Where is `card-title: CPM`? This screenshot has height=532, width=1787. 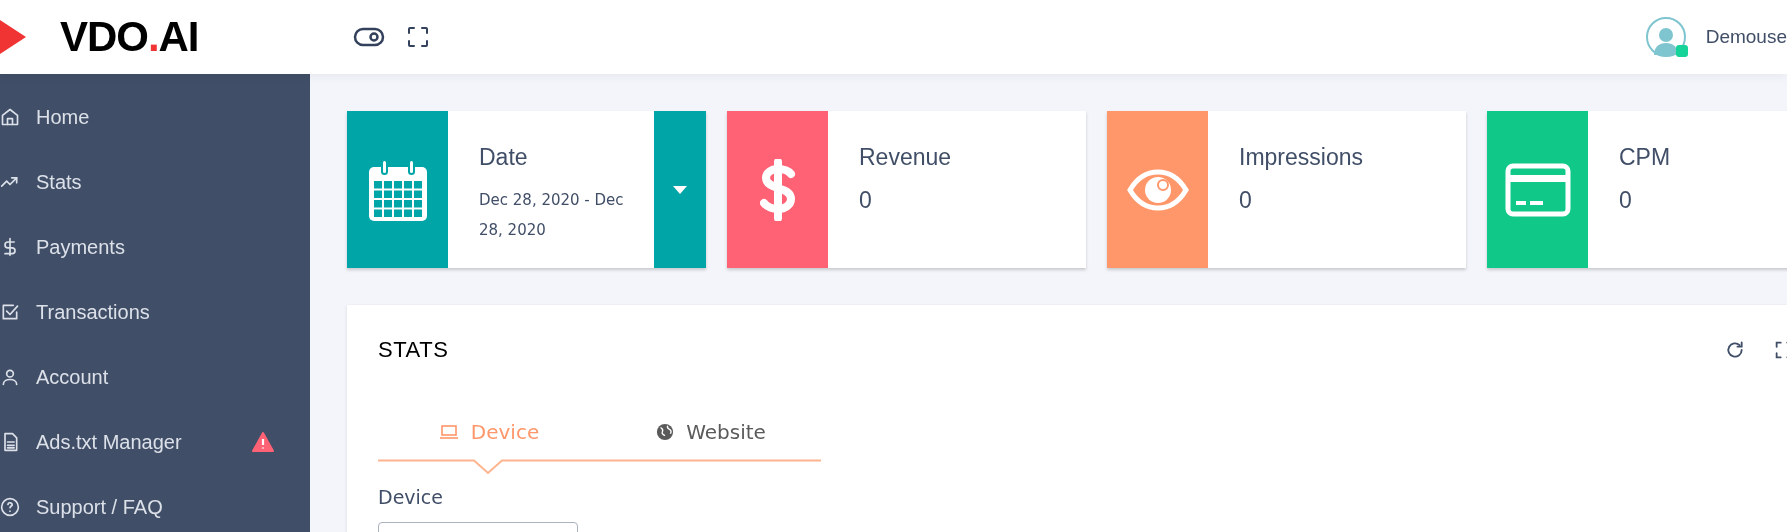
card-title: CPM is located at coordinates (1645, 157).